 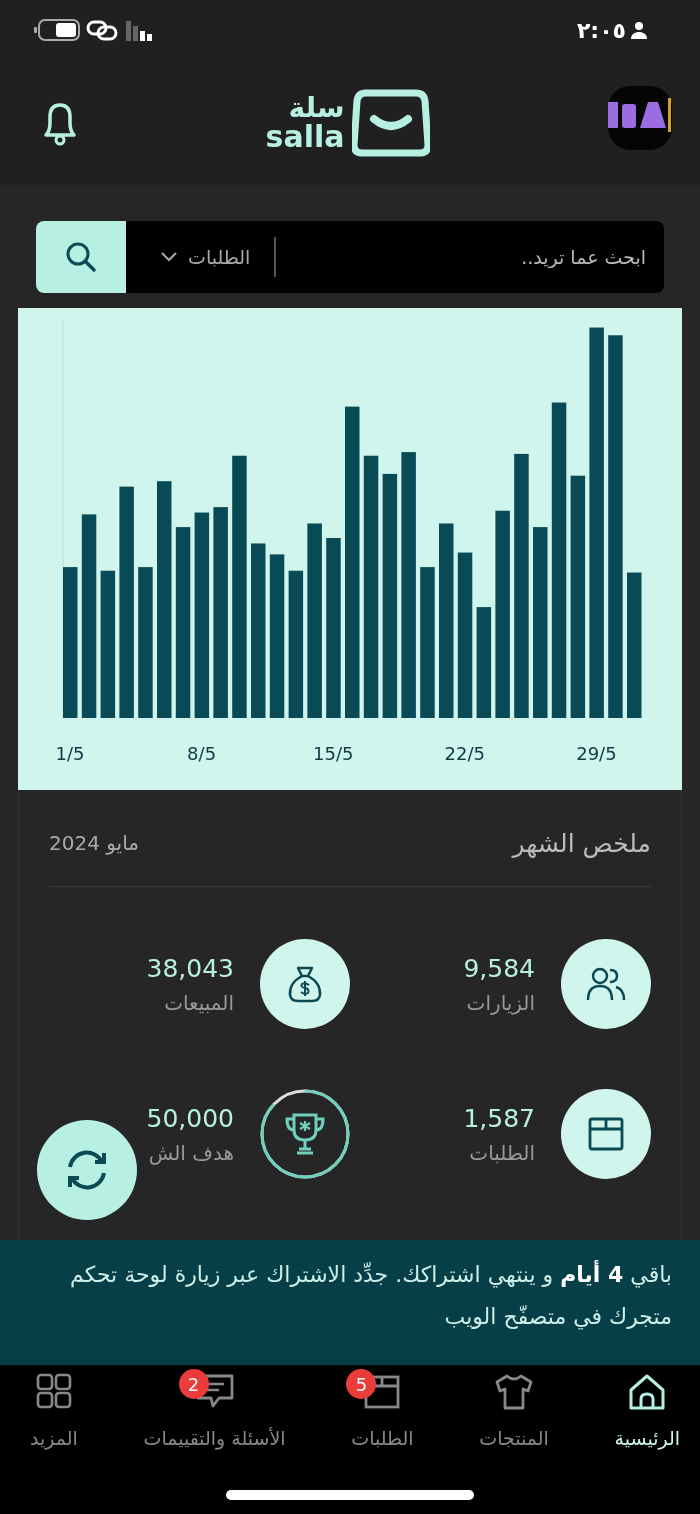 I want to click on axis-label: 8/5, so click(x=202, y=753).